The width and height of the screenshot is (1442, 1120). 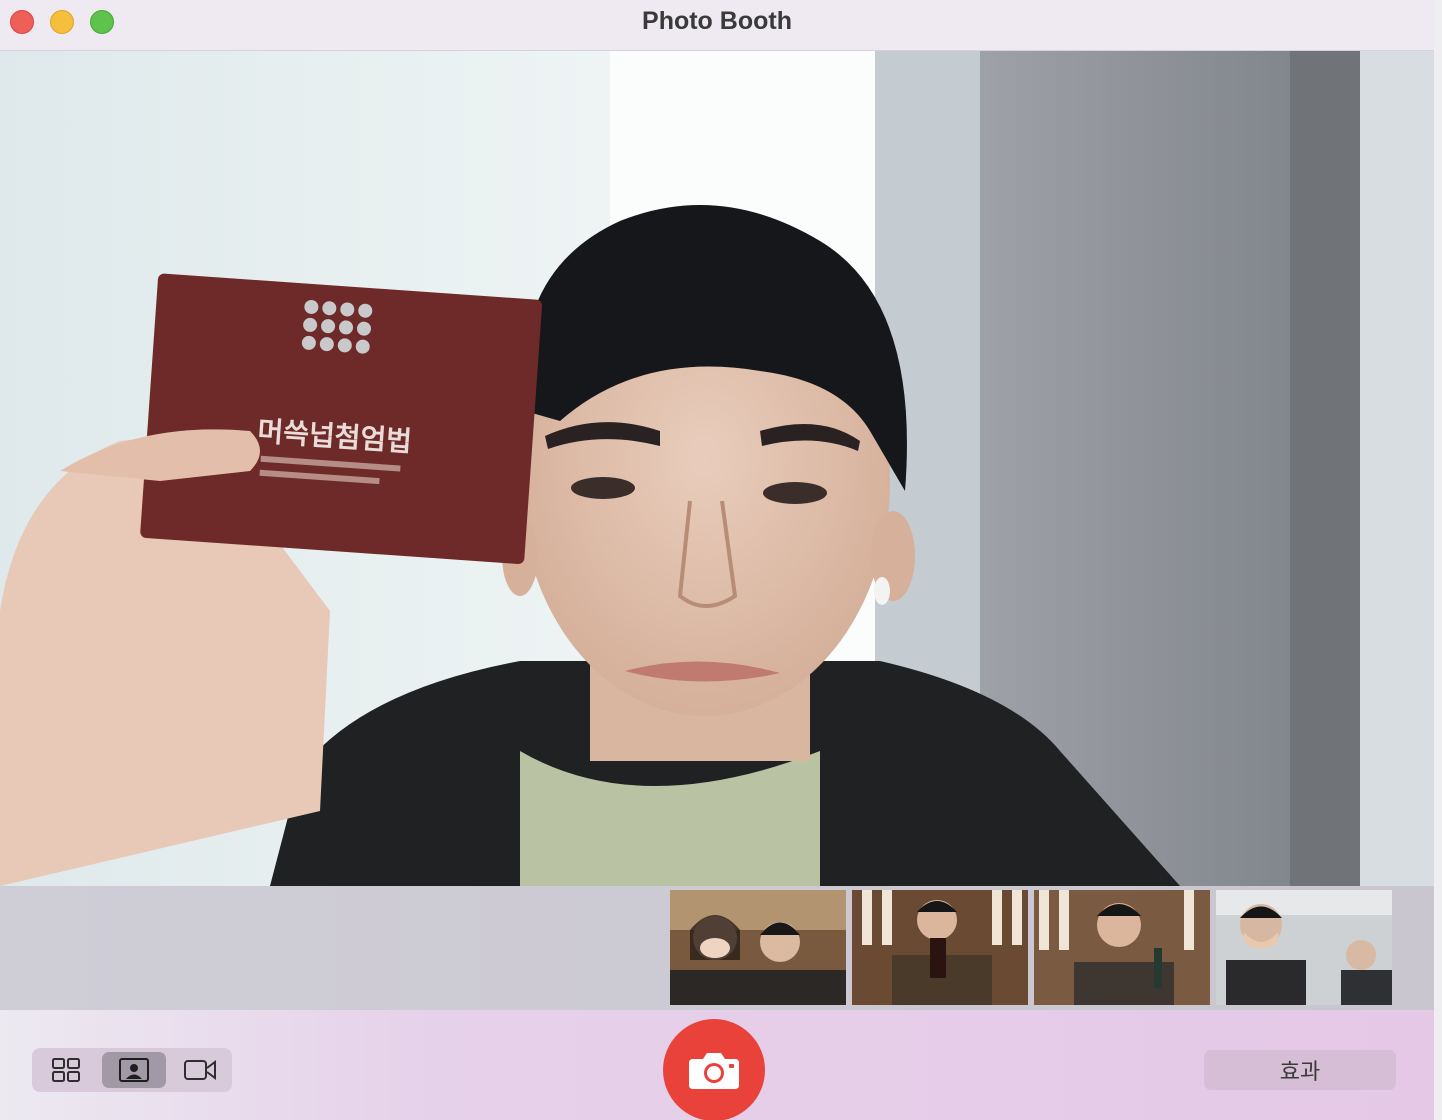 What do you see at coordinates (1438, 560) in the screenshot?
I see `desktop-edge` at bounding box center [1438, 560].